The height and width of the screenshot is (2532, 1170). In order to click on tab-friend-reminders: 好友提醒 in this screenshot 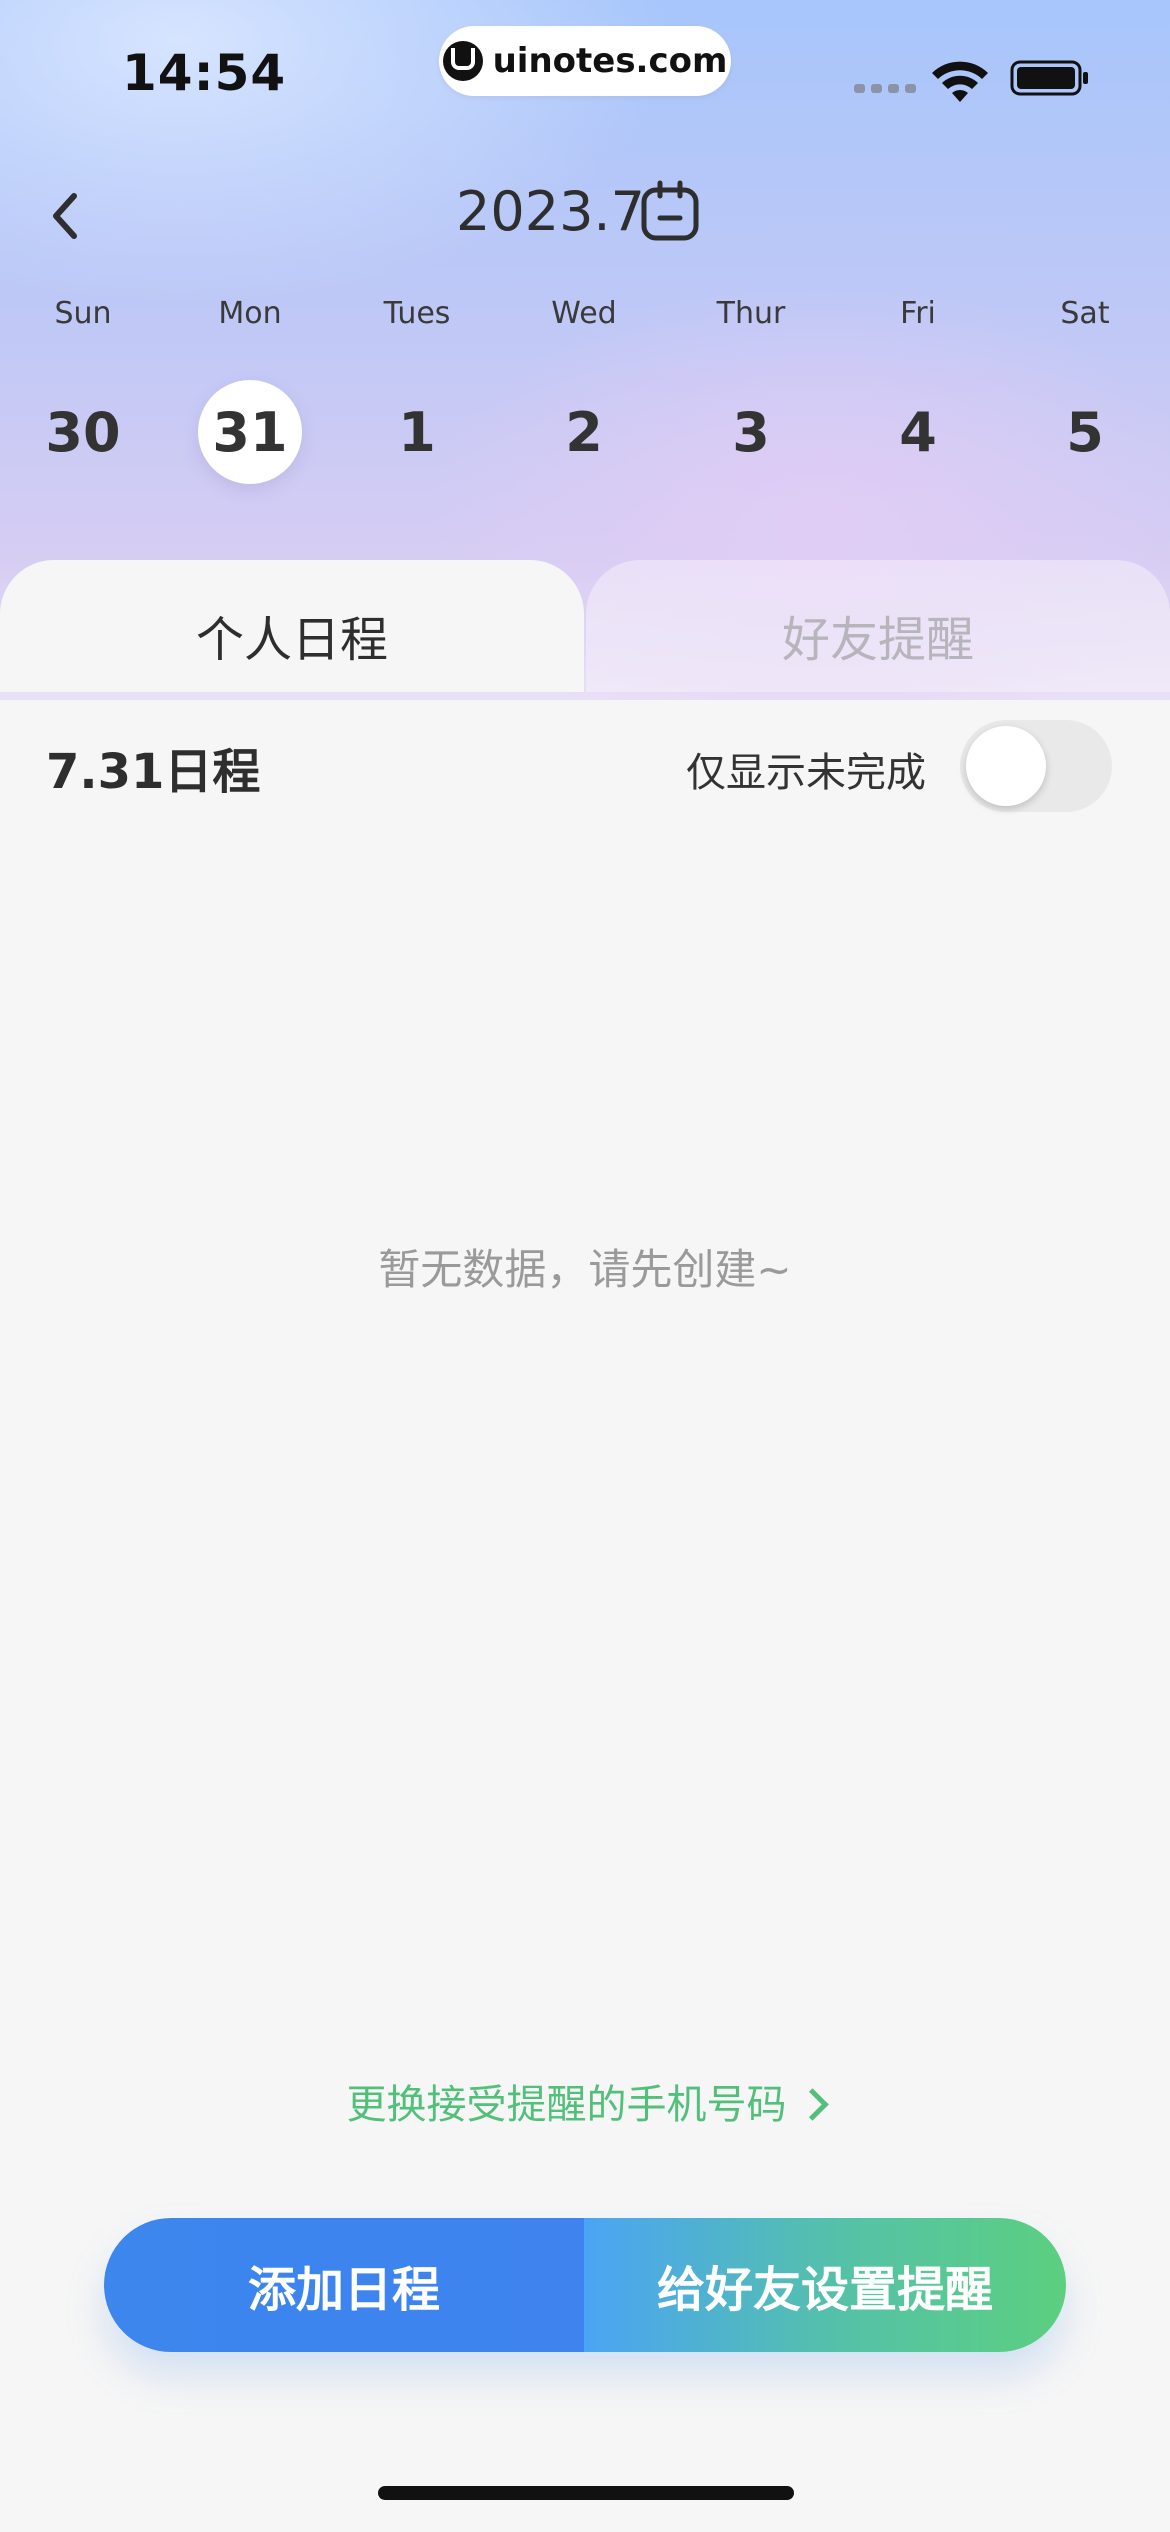, I will do `click(878, 626)`.